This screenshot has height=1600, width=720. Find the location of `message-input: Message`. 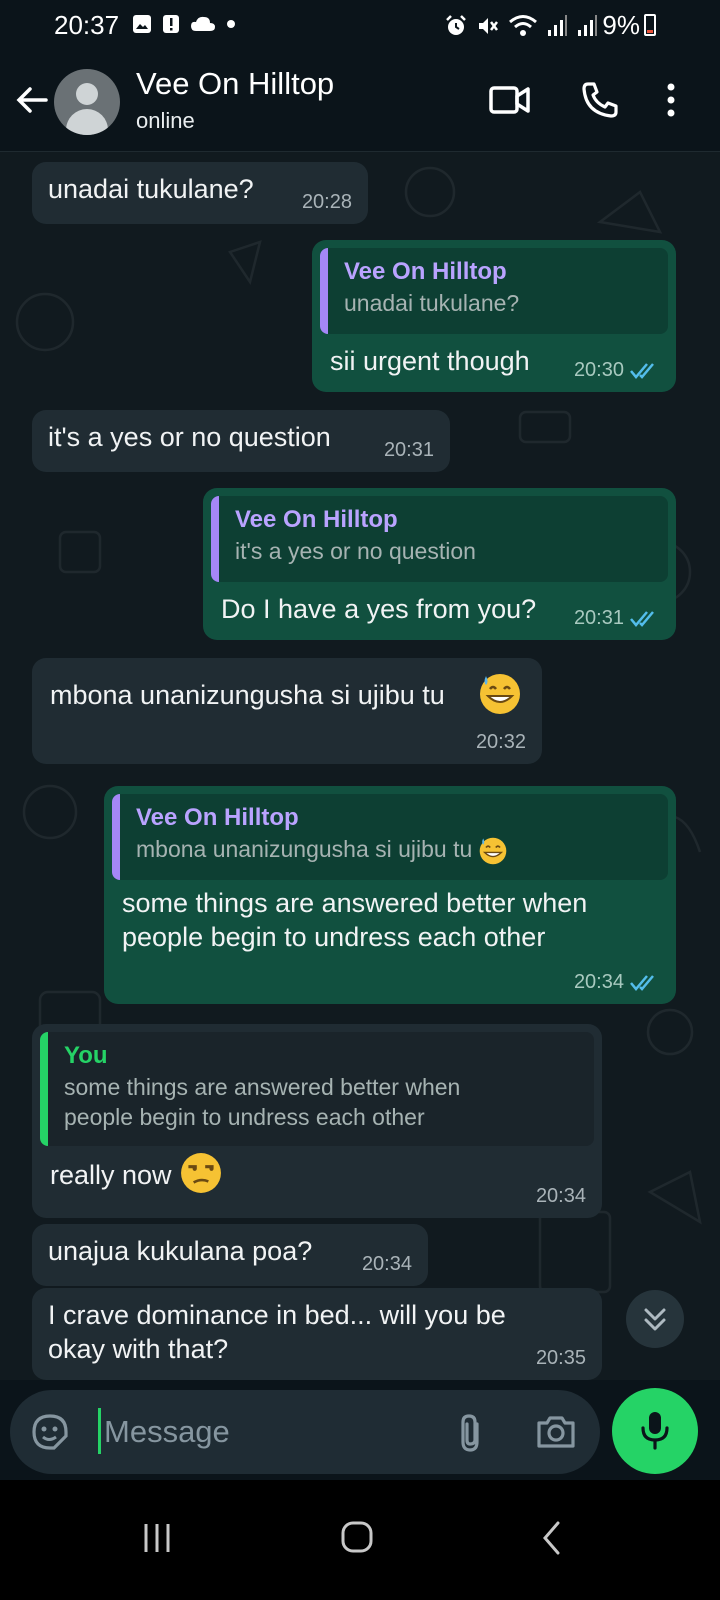

message-input: Message is located at coordinates (305, 1432).